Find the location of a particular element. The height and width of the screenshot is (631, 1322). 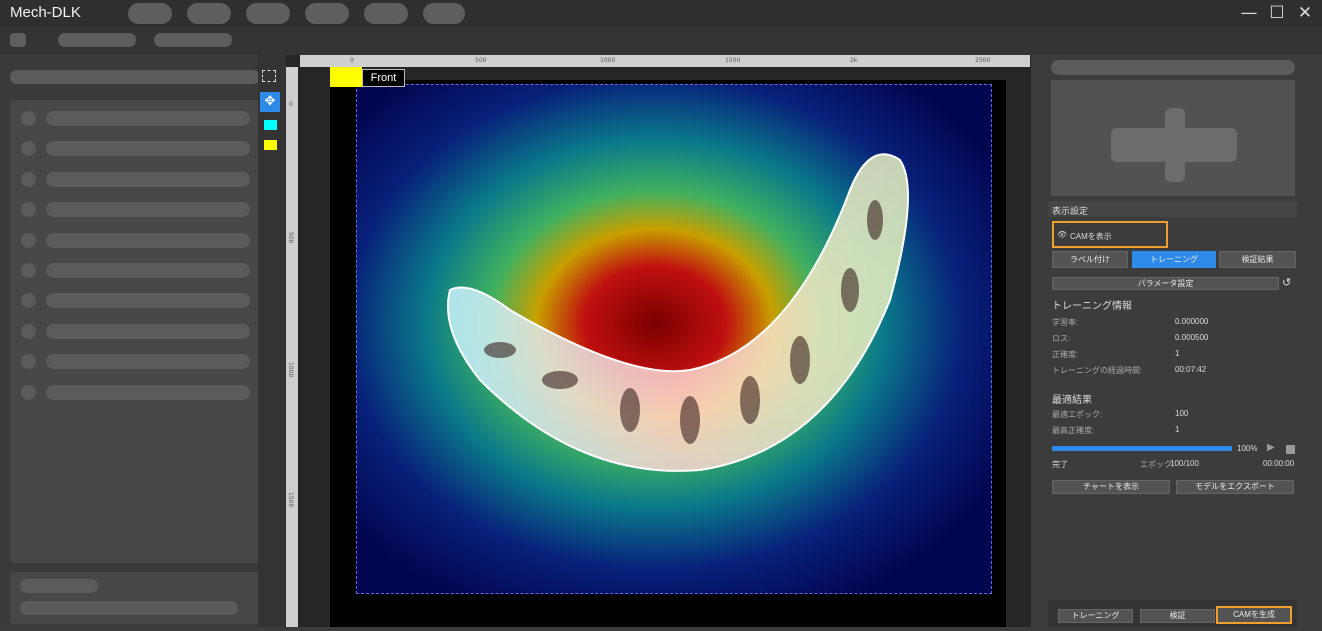

info-label: 最適エポック: is located at coordinates (1077, 414).